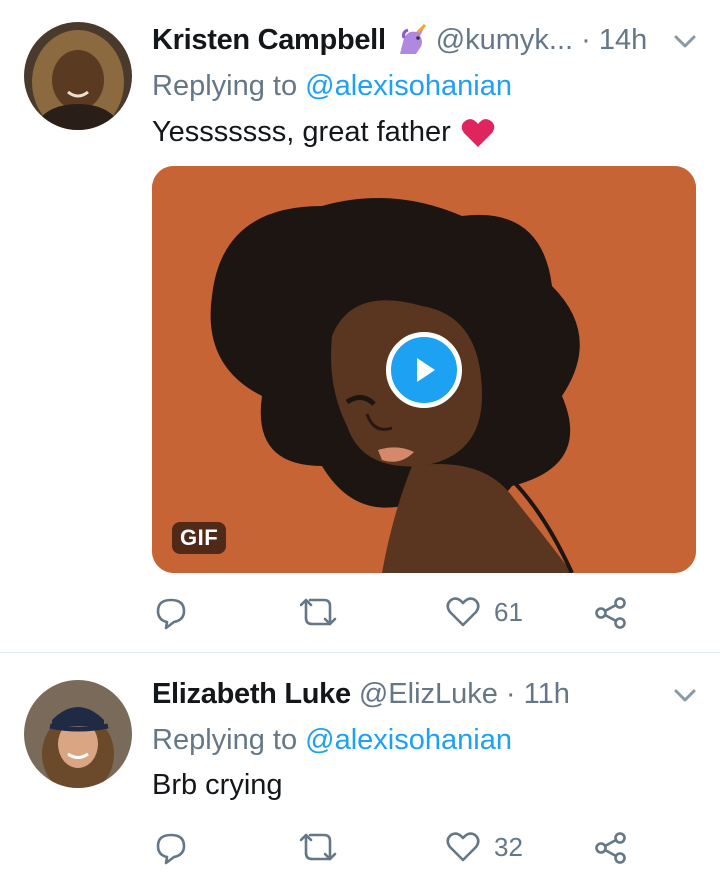  I want to click on tweet-header: Elizabeth Luke @ElizLuke · 11h, so click(361, 694).